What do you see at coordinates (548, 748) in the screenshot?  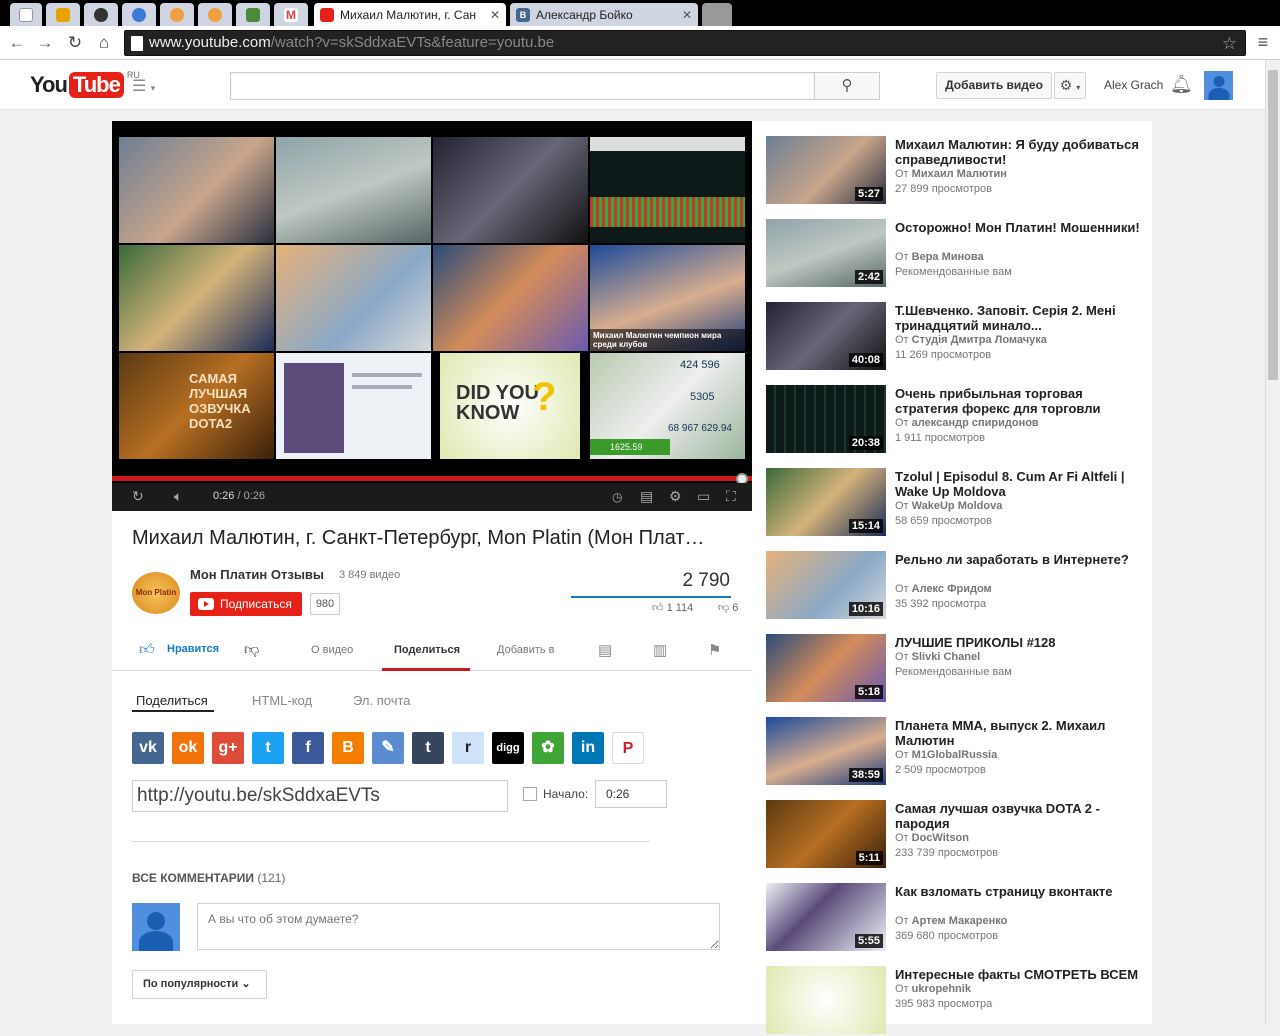 I see `mailru-share-button: ✿` at bounding box center [548, 748].